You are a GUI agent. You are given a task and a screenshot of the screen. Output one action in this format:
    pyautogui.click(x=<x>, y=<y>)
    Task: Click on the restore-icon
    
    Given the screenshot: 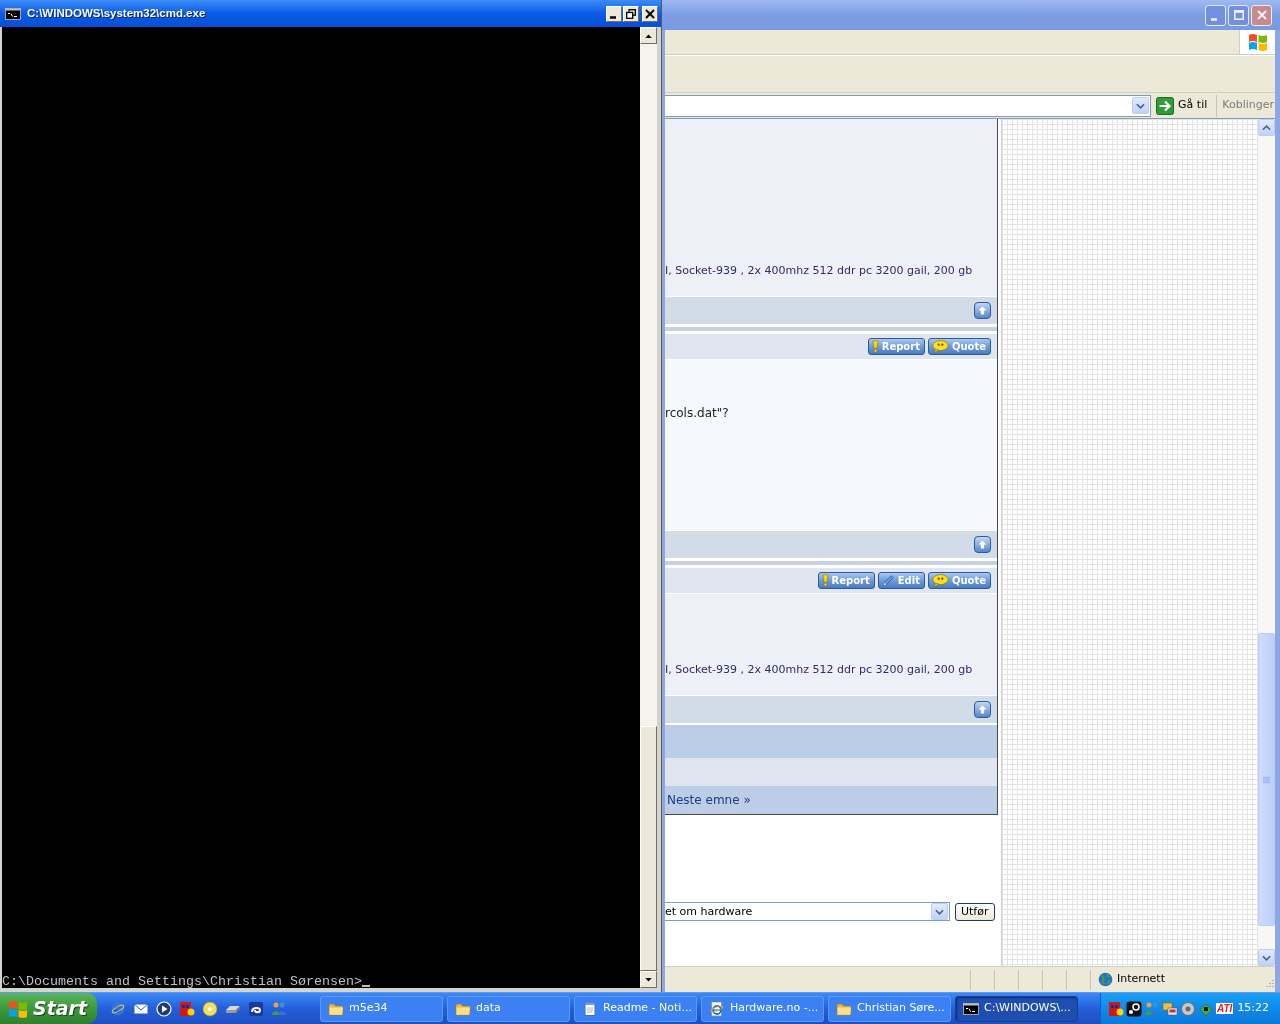 What is the action you would take?
    pyautogui.click(x=631, y=13)
    